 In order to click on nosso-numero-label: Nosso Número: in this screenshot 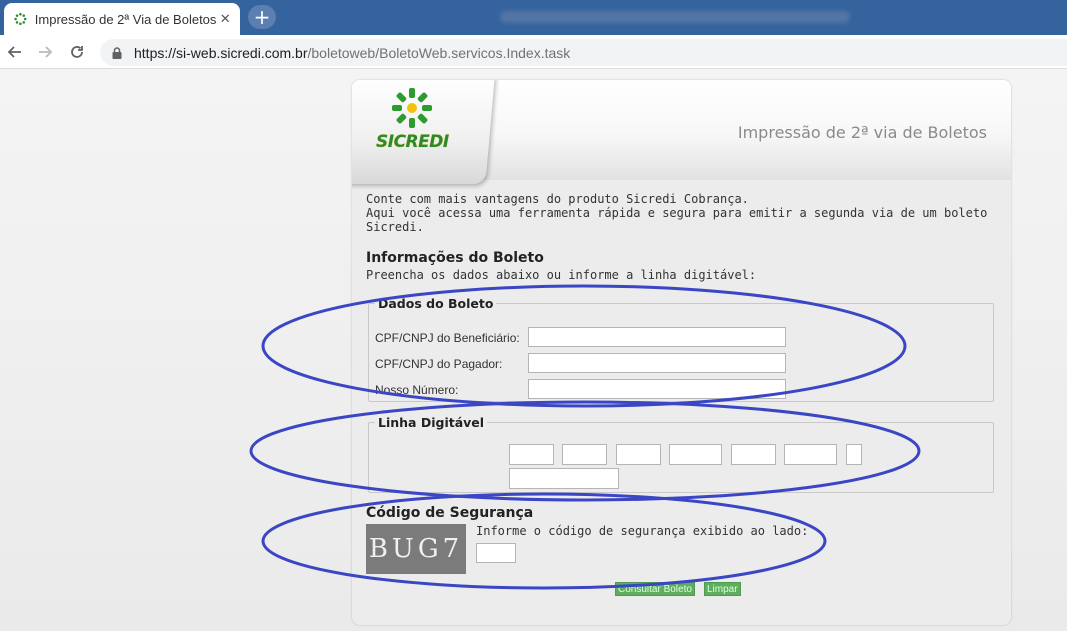, I will do `click(417, 390)`.